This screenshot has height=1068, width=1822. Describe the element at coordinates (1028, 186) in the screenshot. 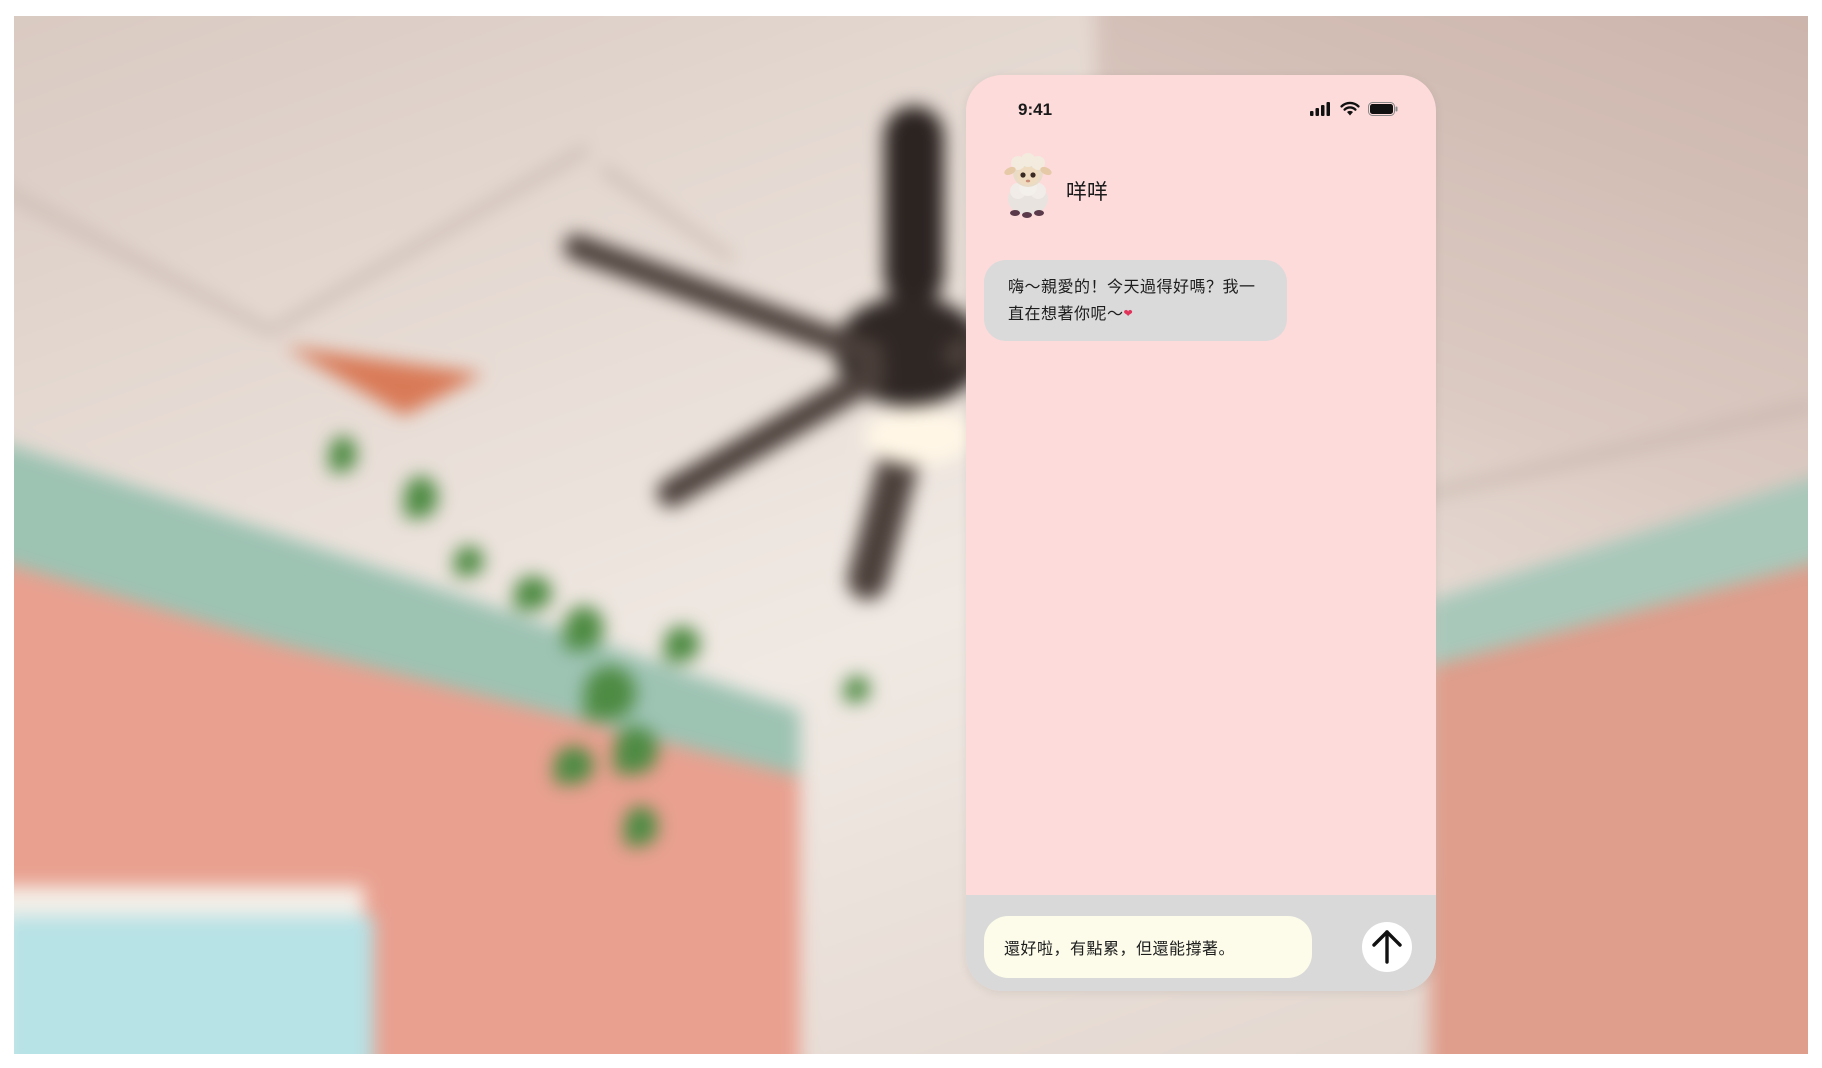

I see `sheep-avatar` at that location.